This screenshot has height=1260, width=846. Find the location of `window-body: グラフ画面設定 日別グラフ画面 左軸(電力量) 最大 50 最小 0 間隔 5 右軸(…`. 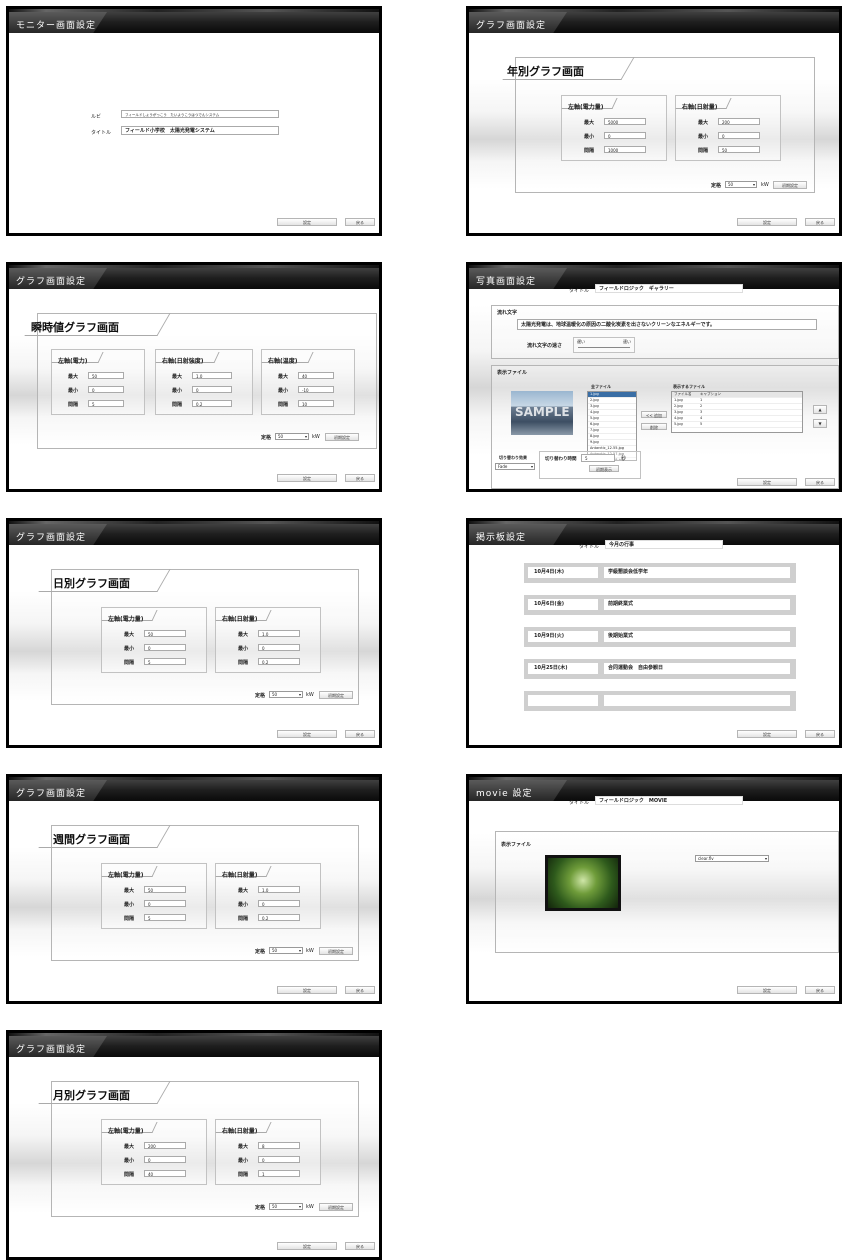

window-body: グラフ画面設定 日別グラフ画面 左軸(電力量) 最大 50 最小 0 間隔 5 右軸(… is located at coordinates (194, 633).